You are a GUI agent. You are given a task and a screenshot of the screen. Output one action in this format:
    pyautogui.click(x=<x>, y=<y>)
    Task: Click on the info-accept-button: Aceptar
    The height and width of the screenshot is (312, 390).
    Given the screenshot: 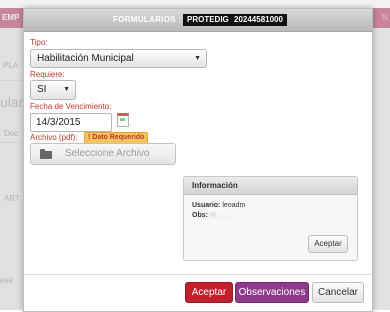 What is the action you would take?
    pyautogui.click(x=328, y=244)
    